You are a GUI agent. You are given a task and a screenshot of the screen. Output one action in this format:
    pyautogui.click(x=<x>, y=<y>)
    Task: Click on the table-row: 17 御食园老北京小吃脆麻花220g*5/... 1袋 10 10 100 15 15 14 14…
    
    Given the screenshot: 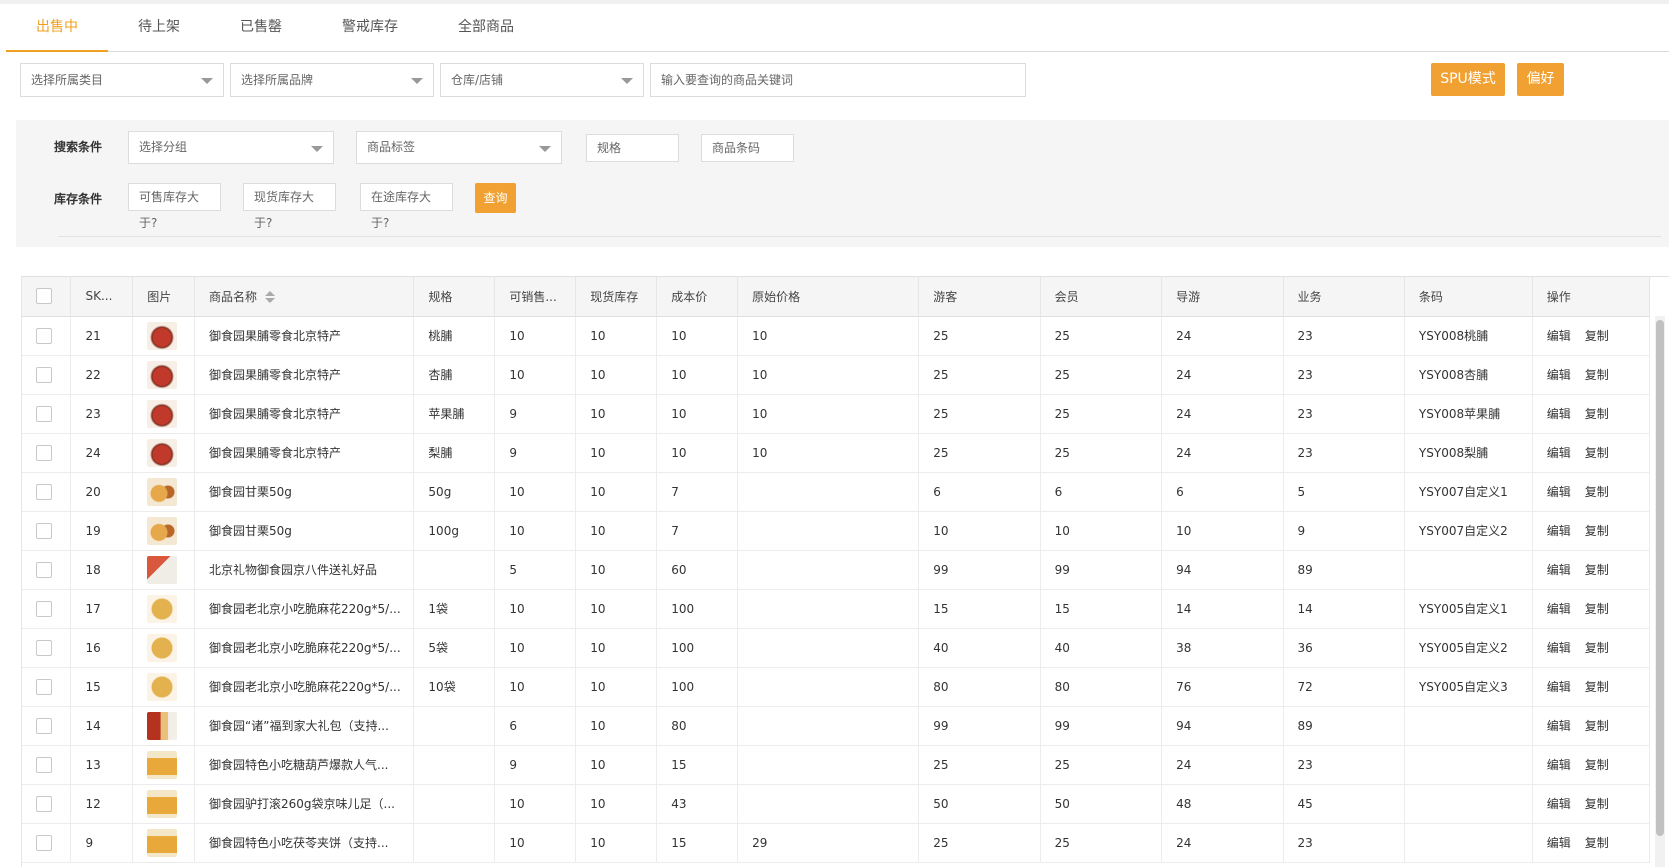 What is the action you would take?
    pyautogui.click(x=836, y=609)
    